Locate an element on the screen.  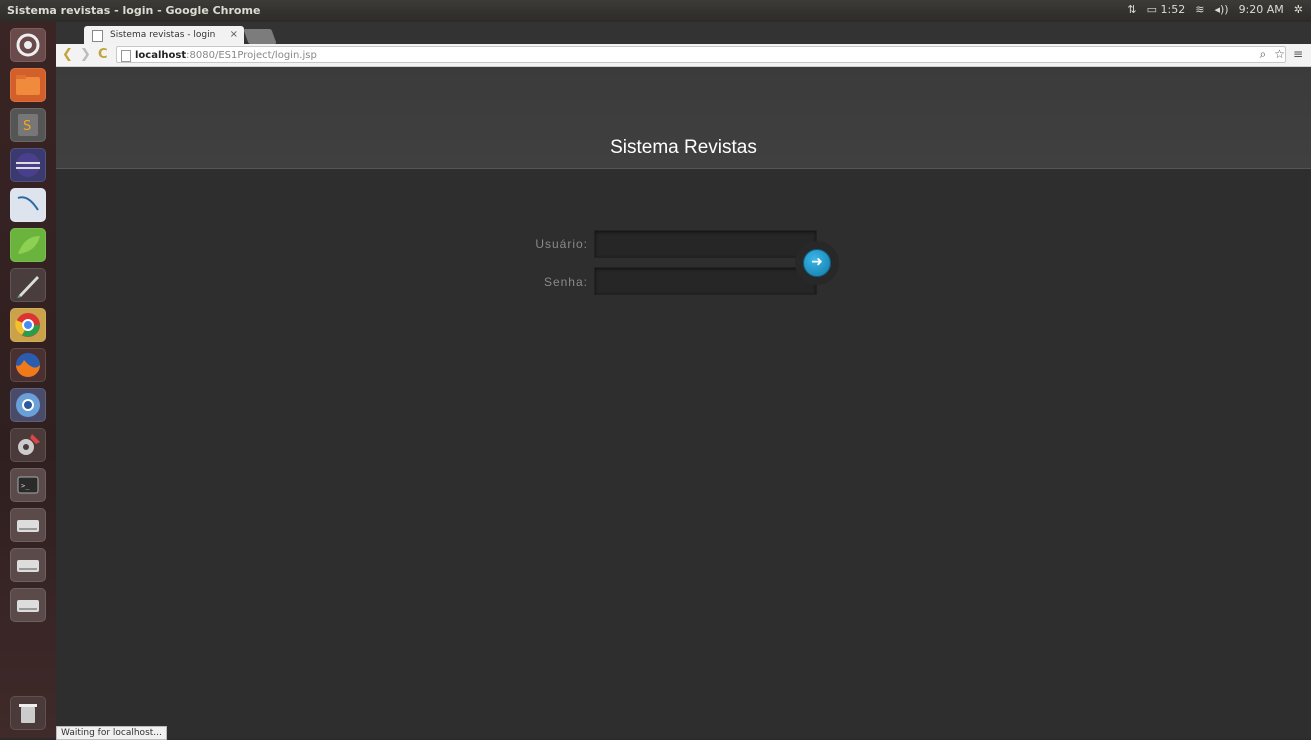
url-host: localhost is located at coordinates (161, 55).